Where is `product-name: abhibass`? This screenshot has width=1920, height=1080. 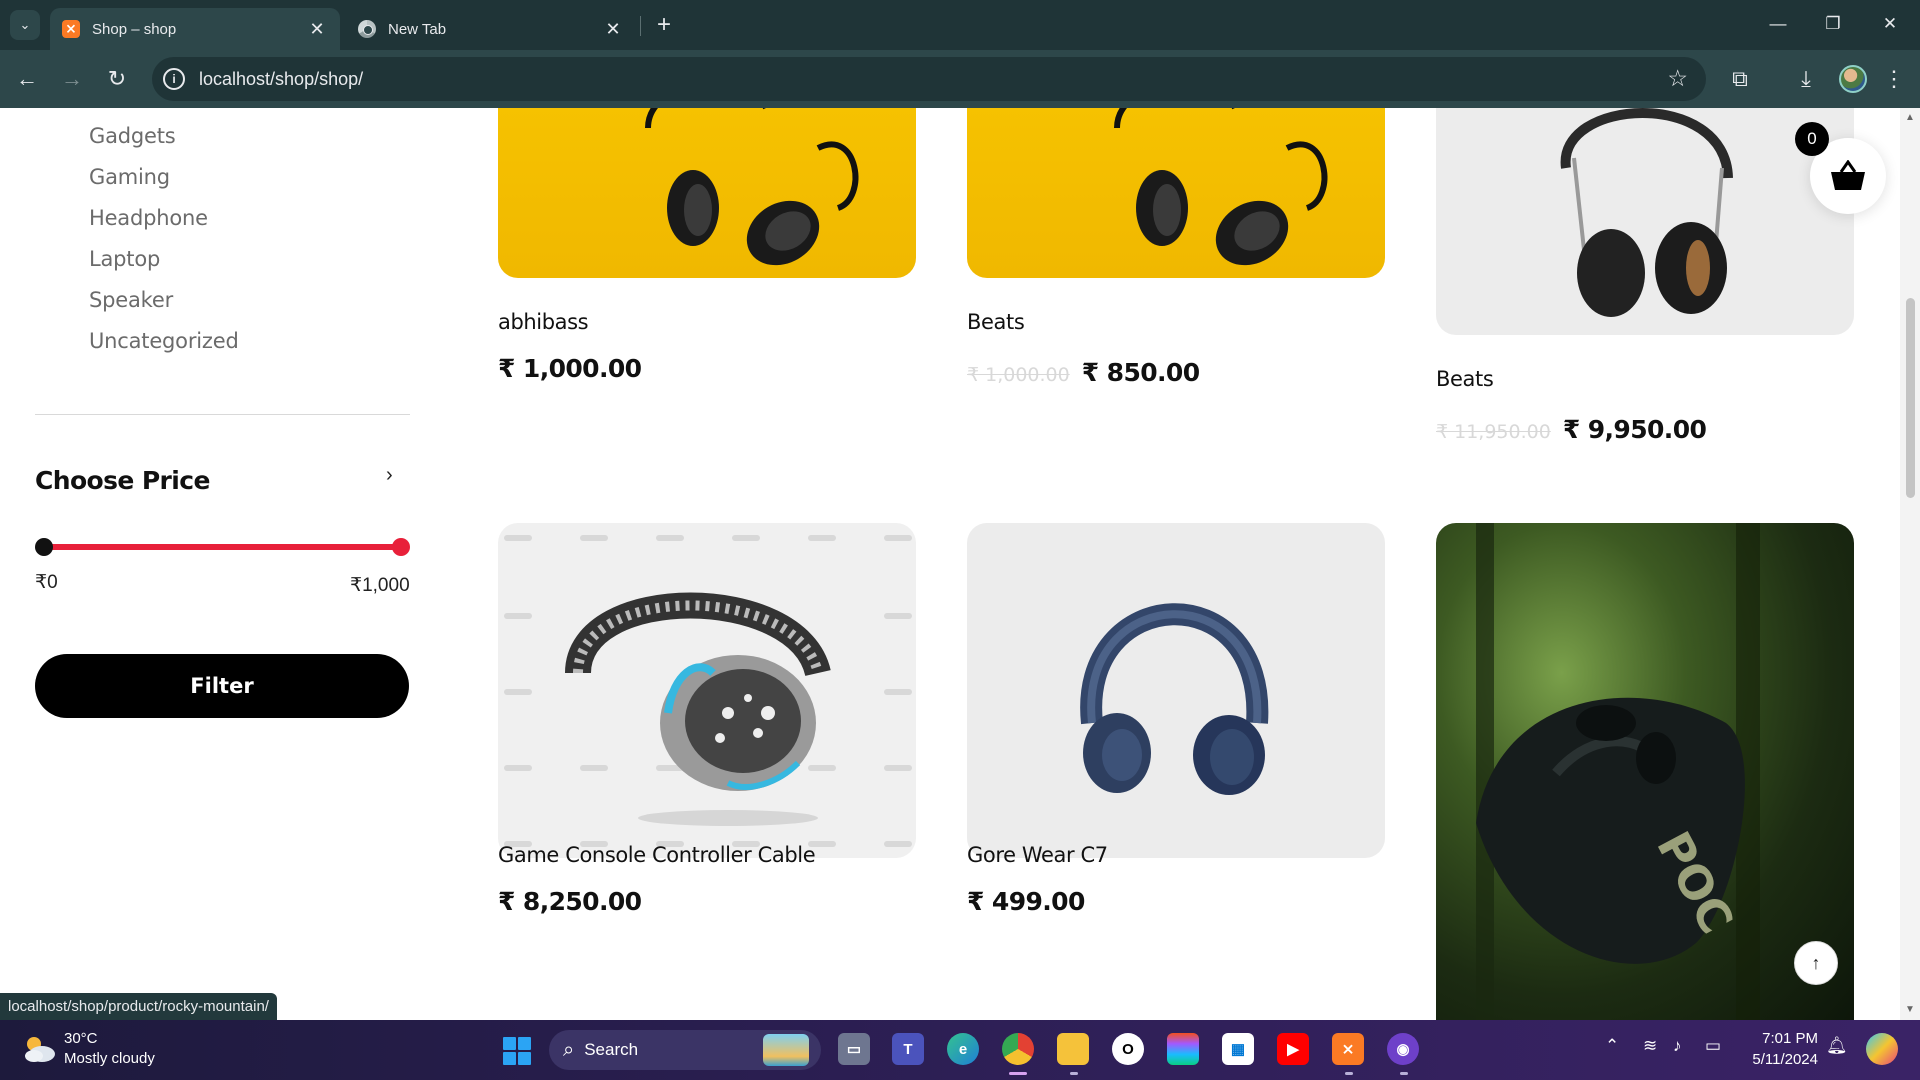 product-name: abhibass is located at coordinates (543, 322).